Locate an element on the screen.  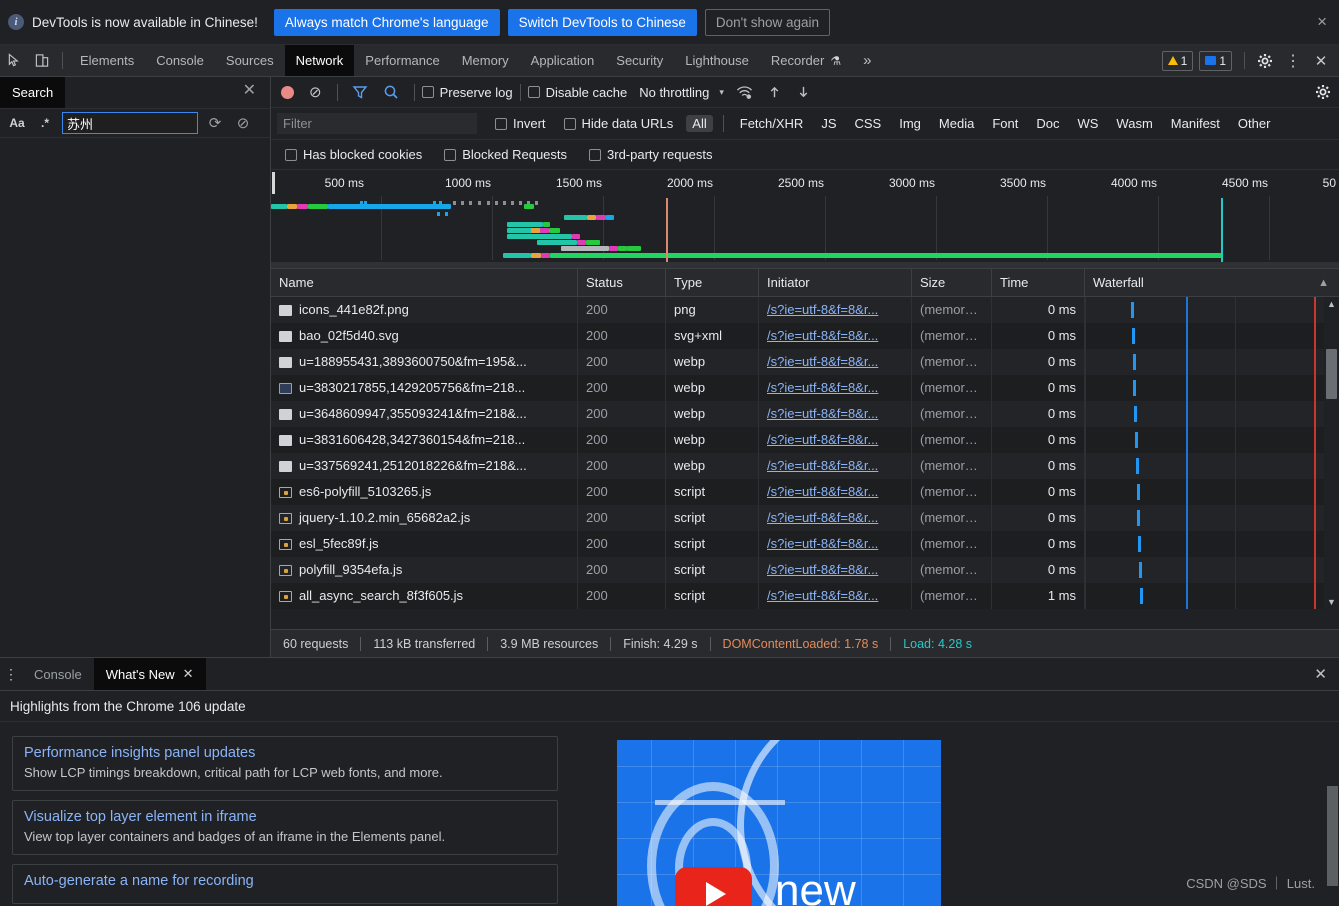
play-video-button is located at coordinates (713, 886).